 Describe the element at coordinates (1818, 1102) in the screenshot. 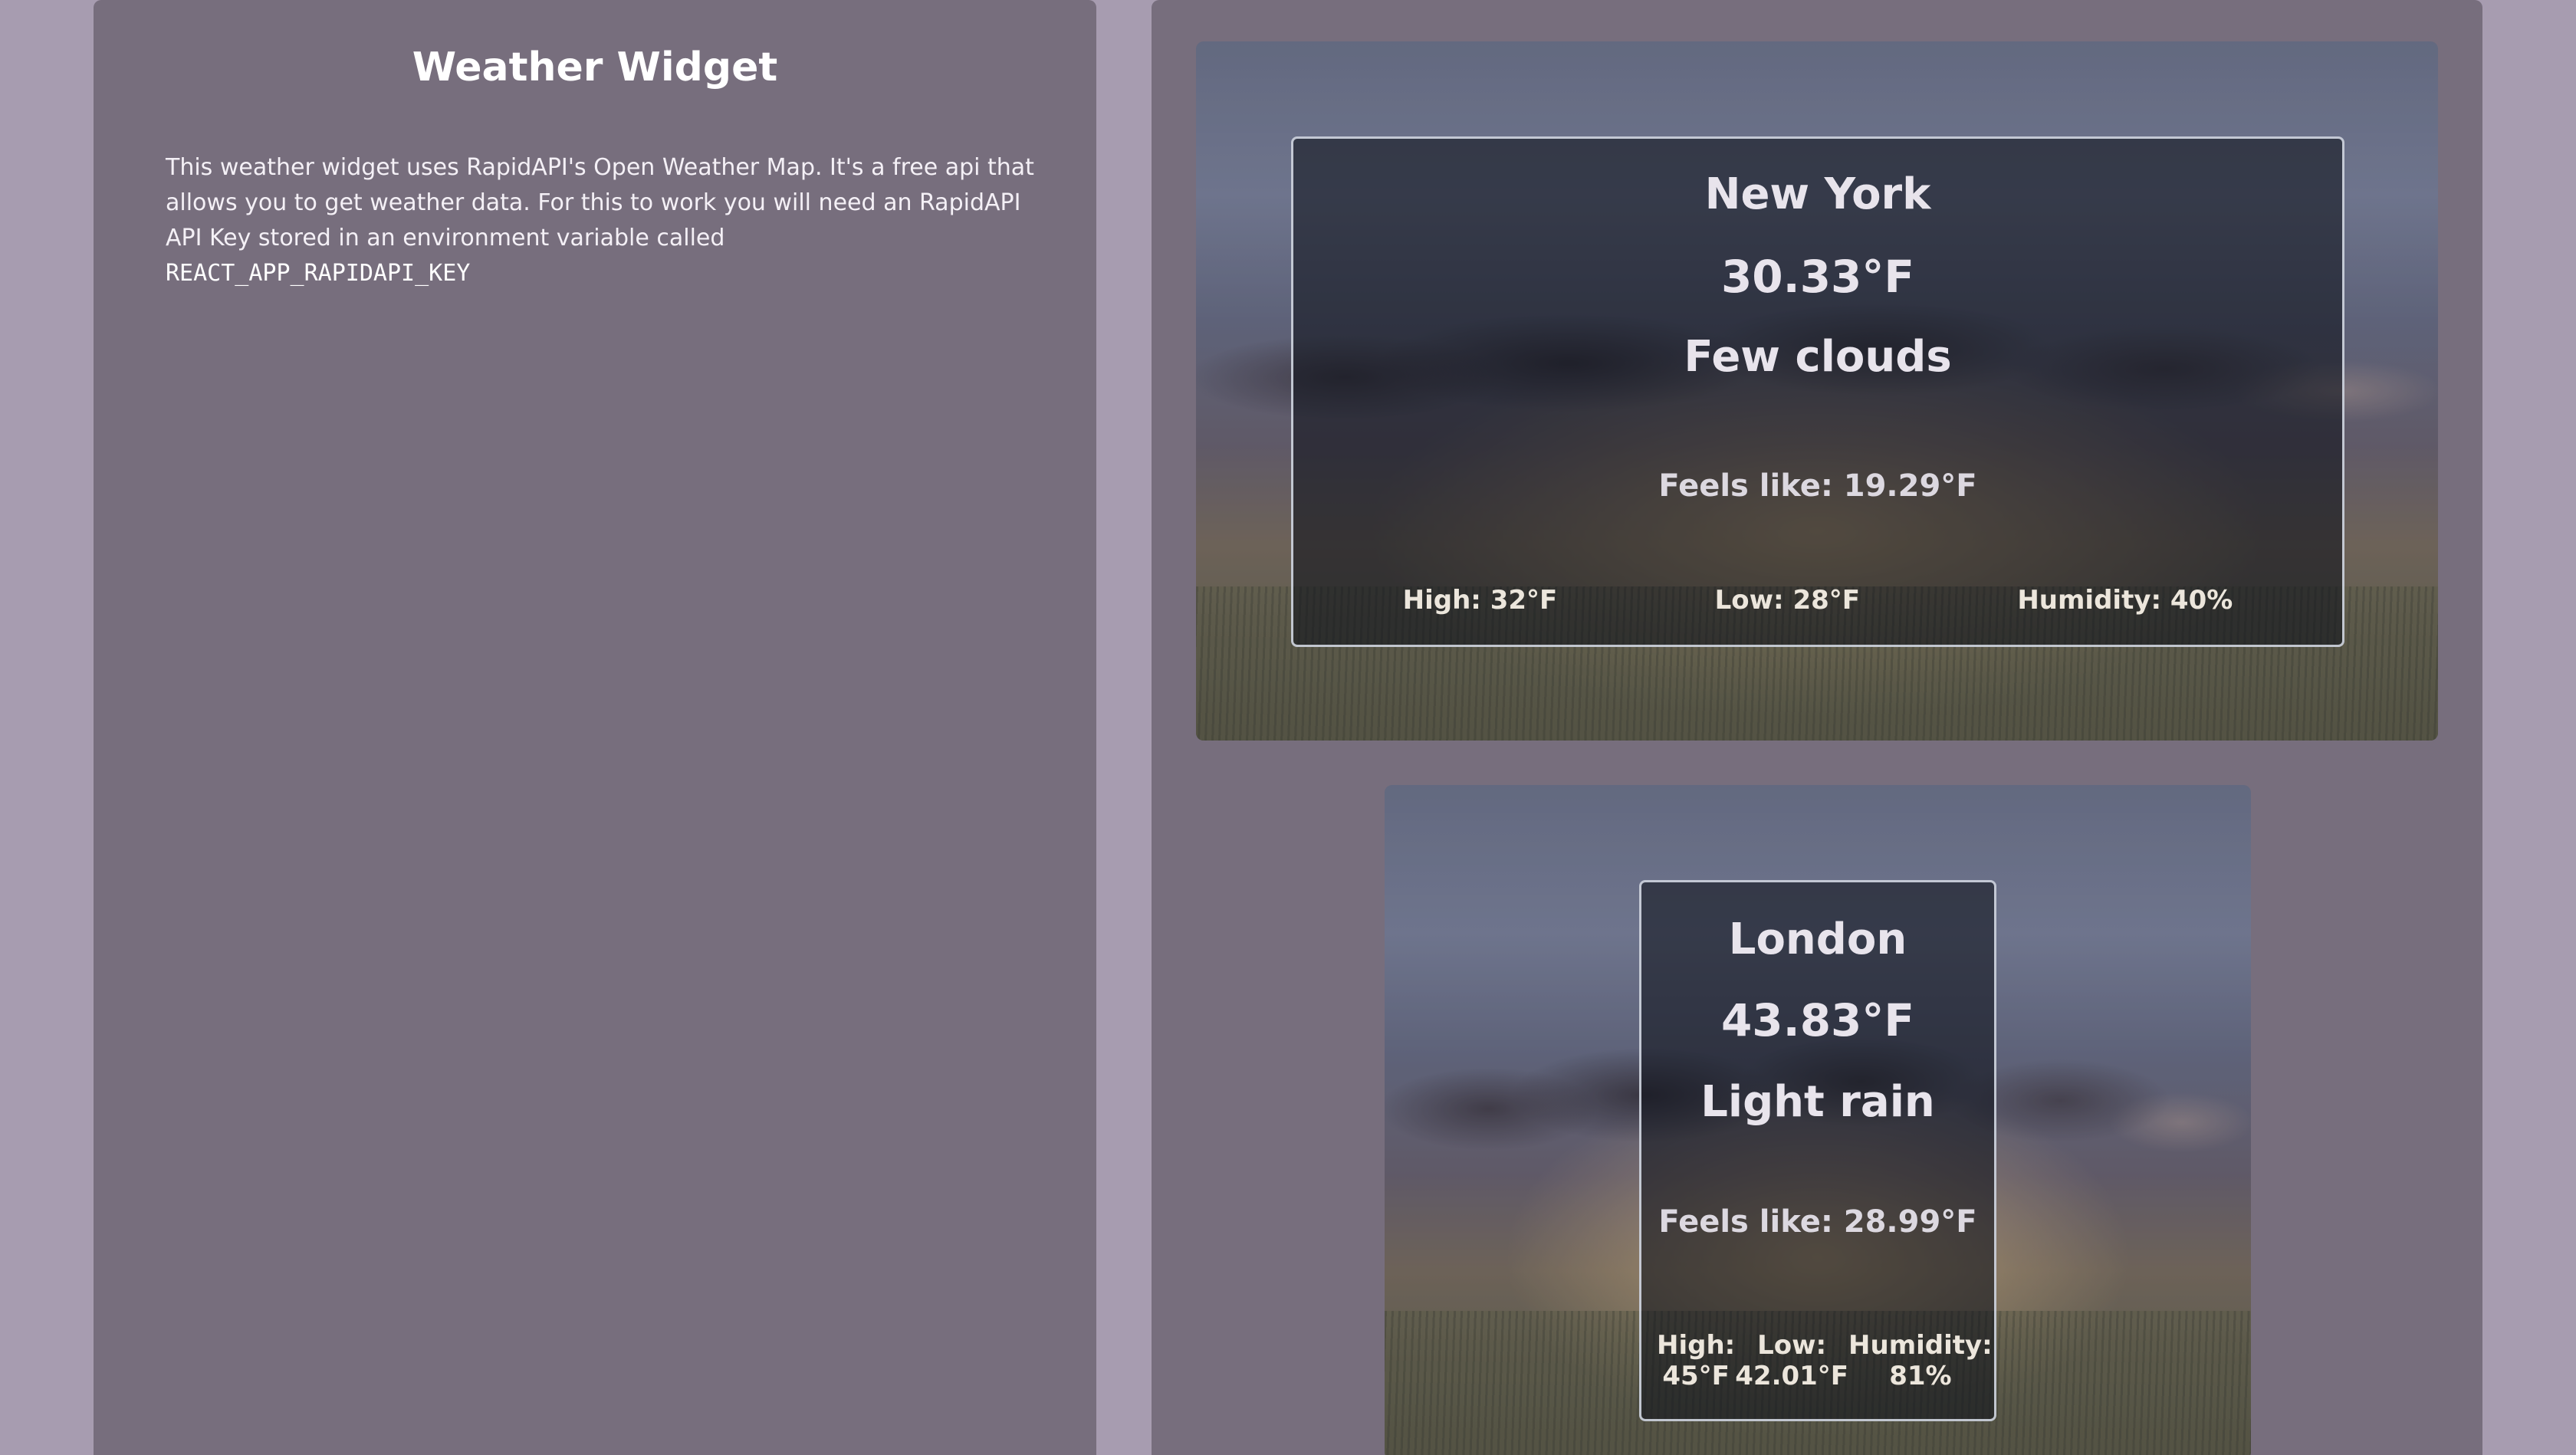

I see `weather-condition: Light rain` at that location.